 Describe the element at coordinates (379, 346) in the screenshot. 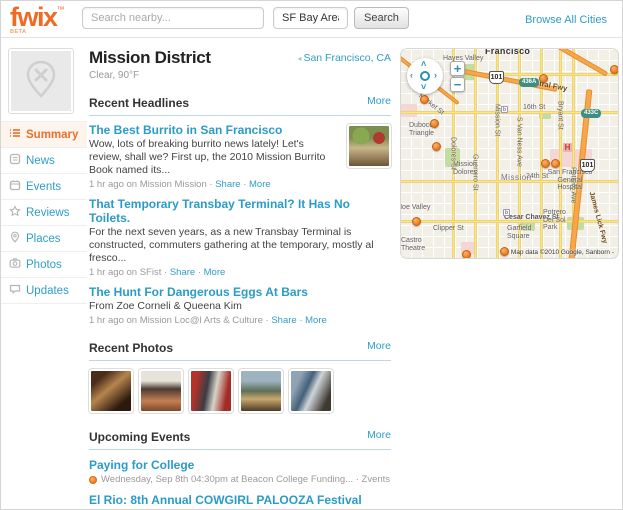

I see `photos-more-link: More` at that location.